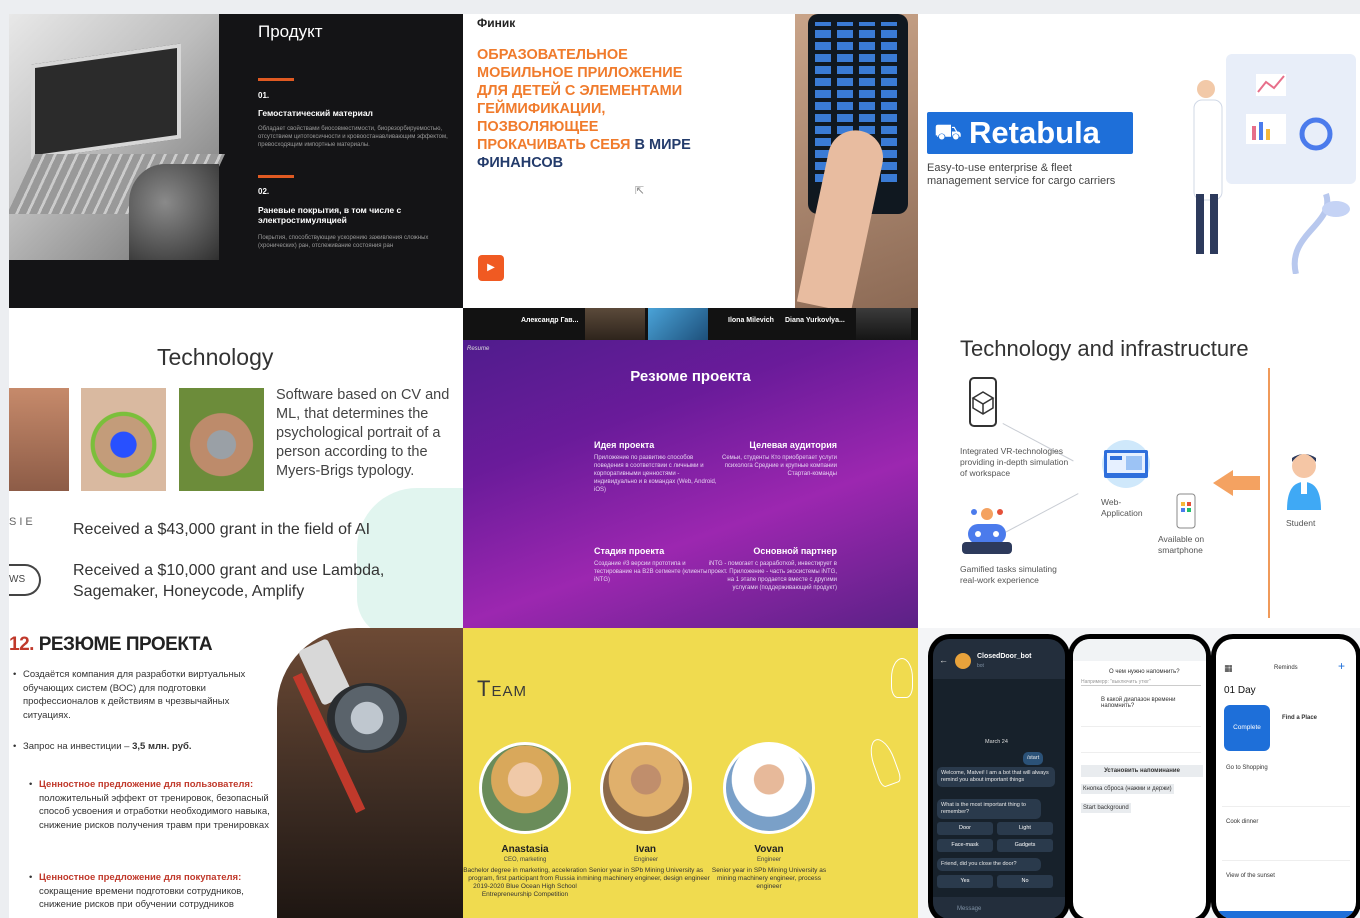 The height and width of the screenshot is (918, 1360). I want to click on list-item-heading: Ценностное предложение для пользователя:, so click(146, 784).